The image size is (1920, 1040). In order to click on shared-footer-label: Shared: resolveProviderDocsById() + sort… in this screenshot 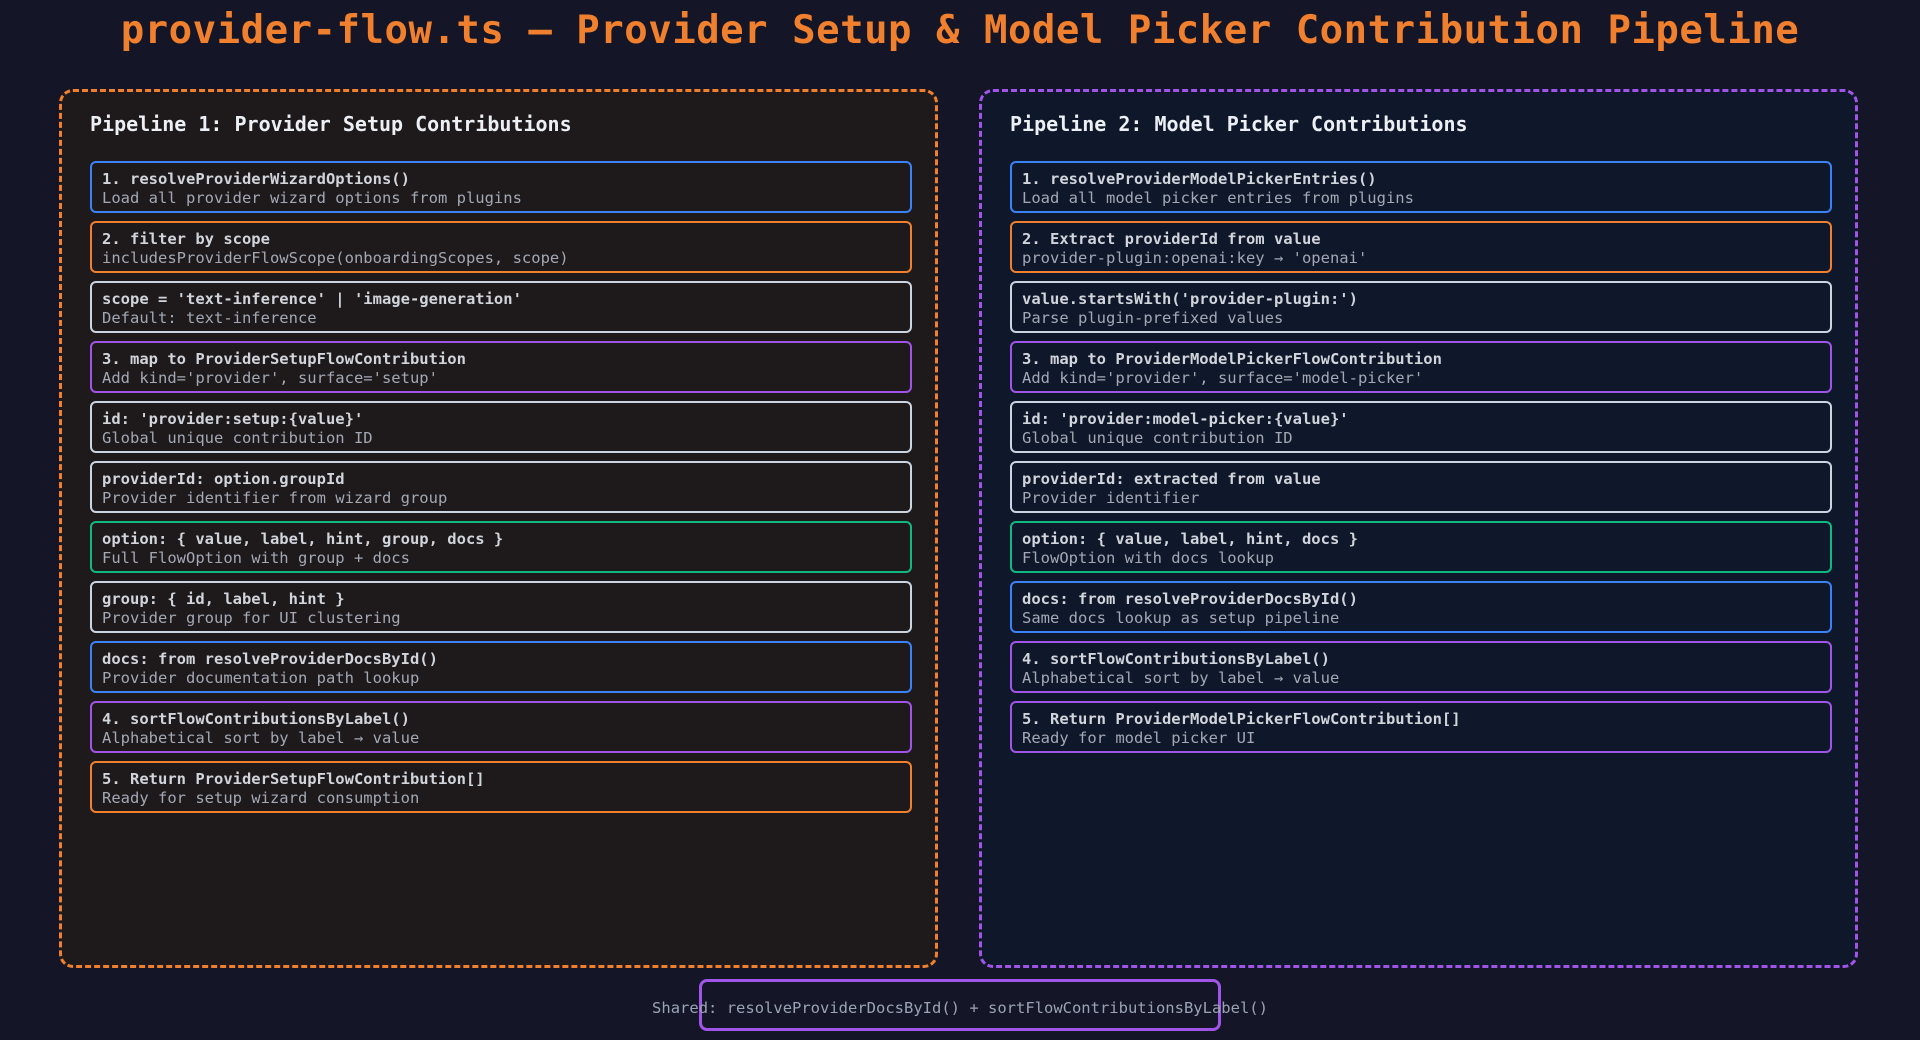, I will do `click(960, 1008)`.